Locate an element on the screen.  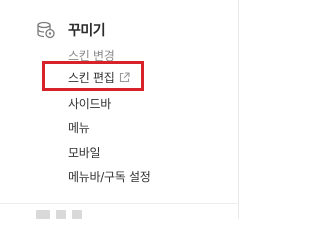
menu-item-sidebar: 사이드바 is located at coordinates (89, 103).